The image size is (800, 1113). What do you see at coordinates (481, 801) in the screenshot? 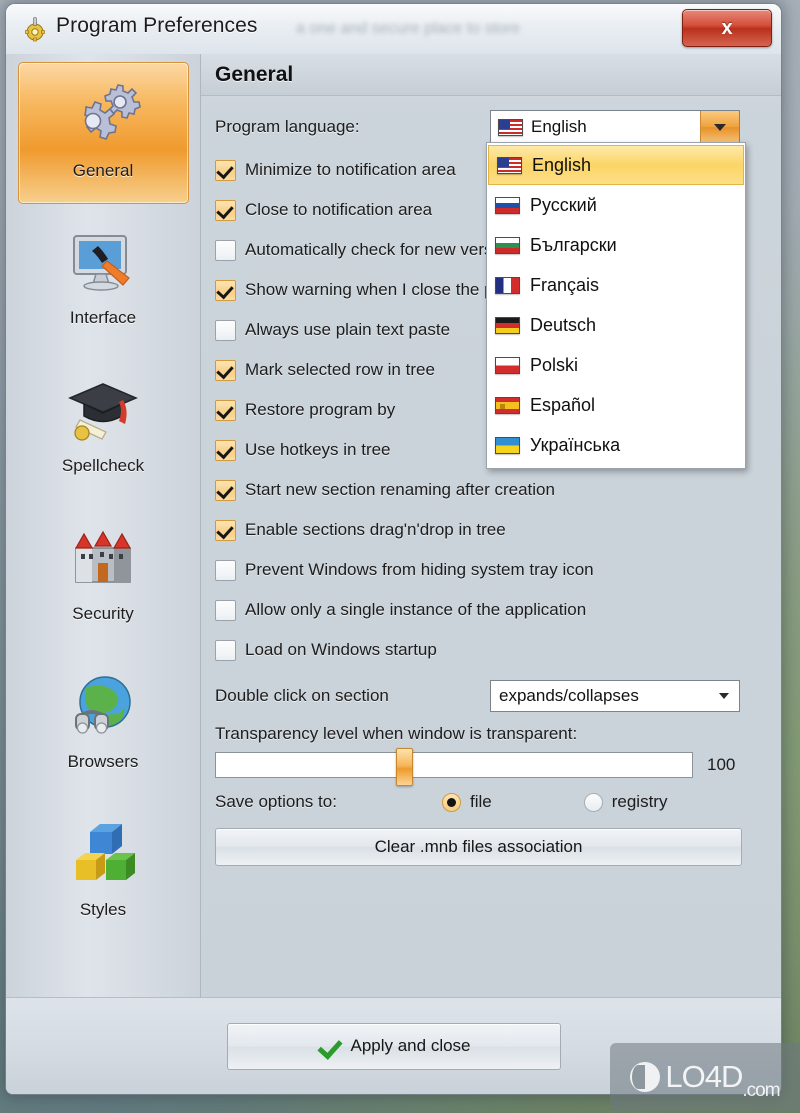
I see `radio-label-file: file` at bounding box center [481, 801].